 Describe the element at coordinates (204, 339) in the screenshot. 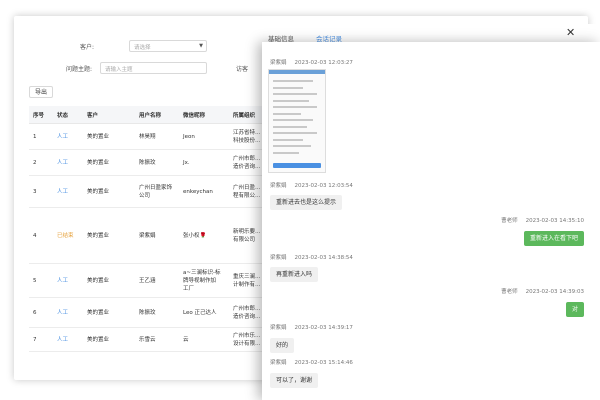

I see `cell-wechat: 云` at that location.